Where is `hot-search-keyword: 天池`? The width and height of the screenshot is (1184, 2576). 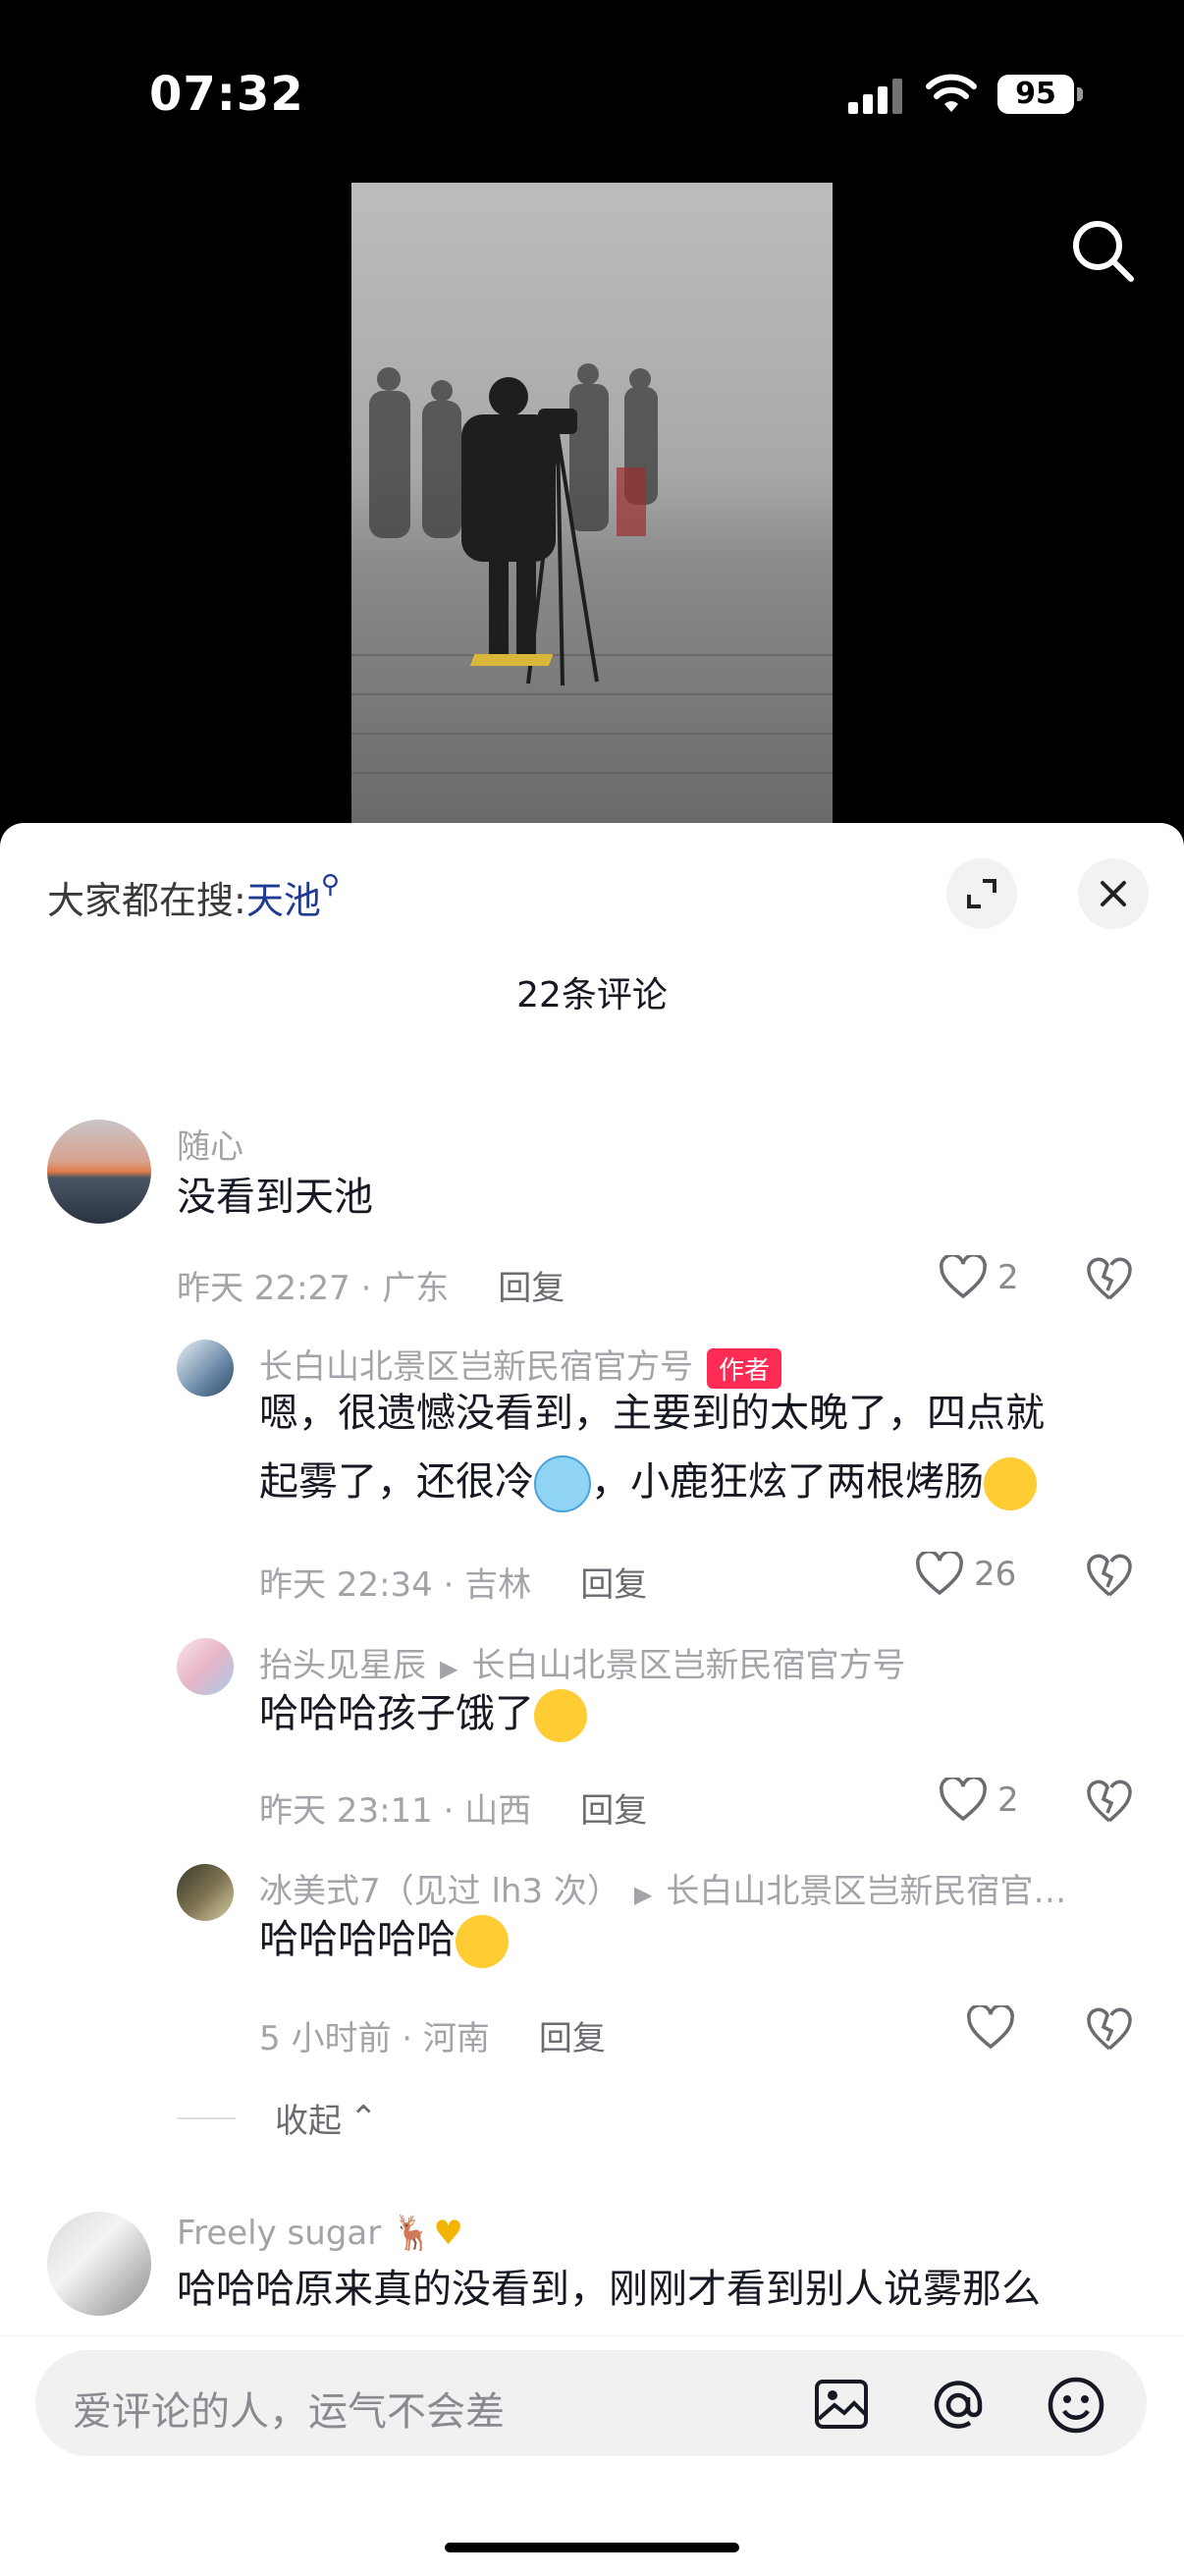 hot-search-keyword: 天池 is located at coordinates (283, 901).